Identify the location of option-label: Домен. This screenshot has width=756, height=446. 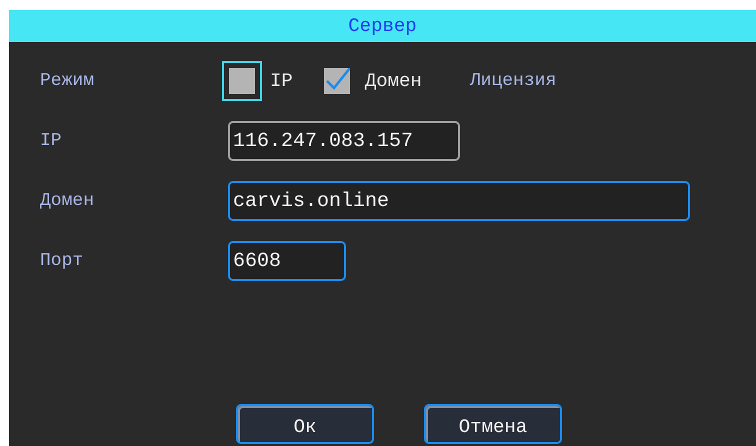
(393, 81).